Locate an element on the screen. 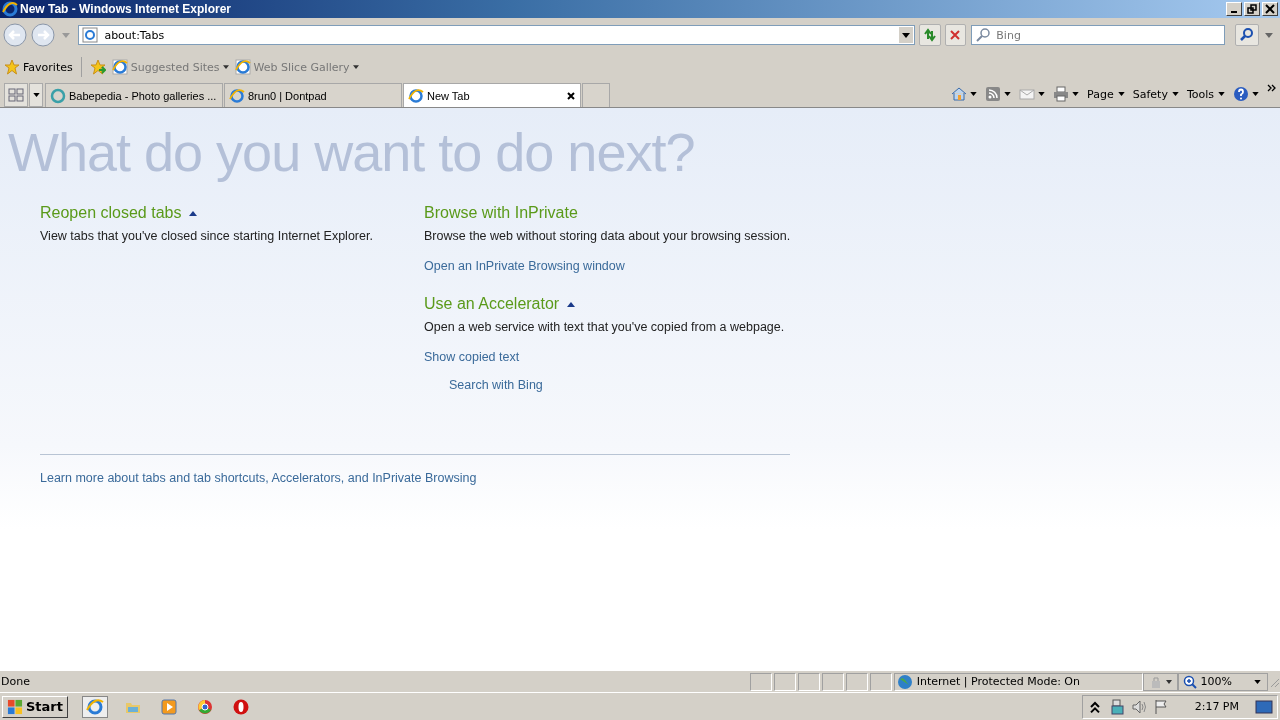  globe-icon is located at coordinates (904, 681).